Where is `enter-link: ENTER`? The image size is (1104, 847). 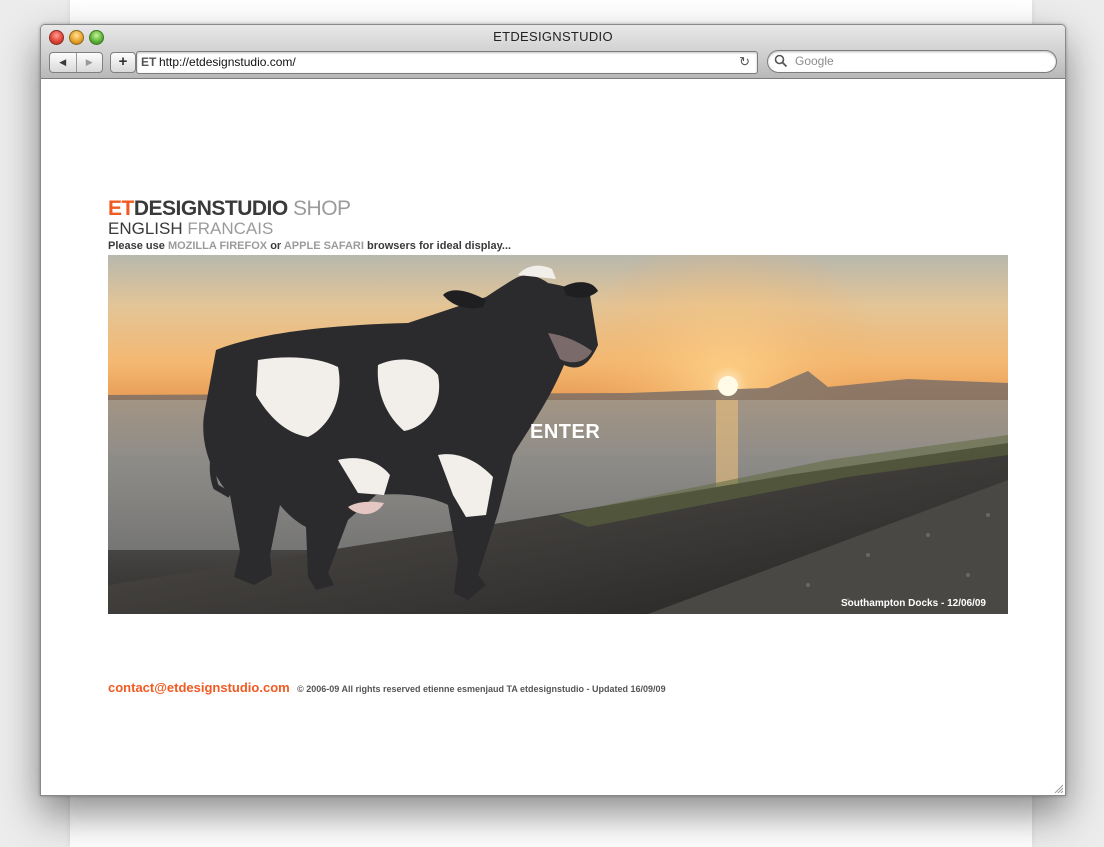
enter-link: ENTER is located at coordinates (565, 432).